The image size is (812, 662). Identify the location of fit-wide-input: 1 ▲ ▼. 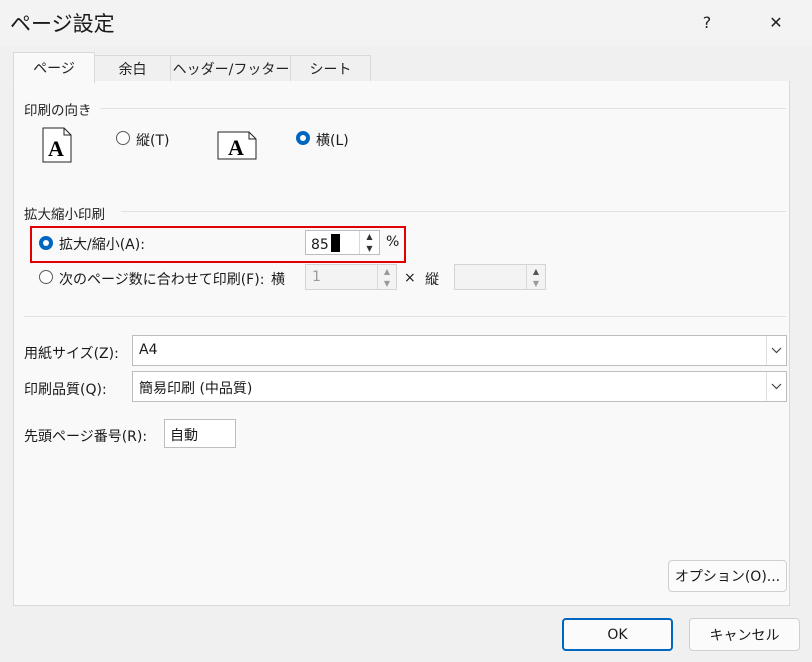
(351, 277).